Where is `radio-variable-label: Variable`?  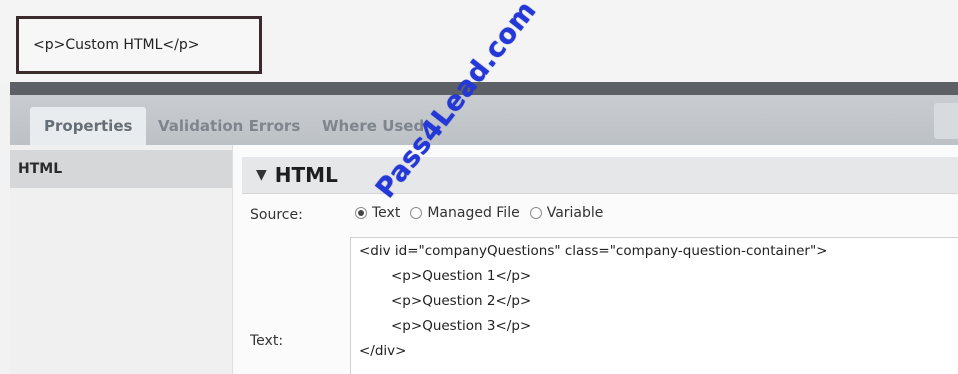 radio-variable-label: Variable is located at coordinates (575, 213).